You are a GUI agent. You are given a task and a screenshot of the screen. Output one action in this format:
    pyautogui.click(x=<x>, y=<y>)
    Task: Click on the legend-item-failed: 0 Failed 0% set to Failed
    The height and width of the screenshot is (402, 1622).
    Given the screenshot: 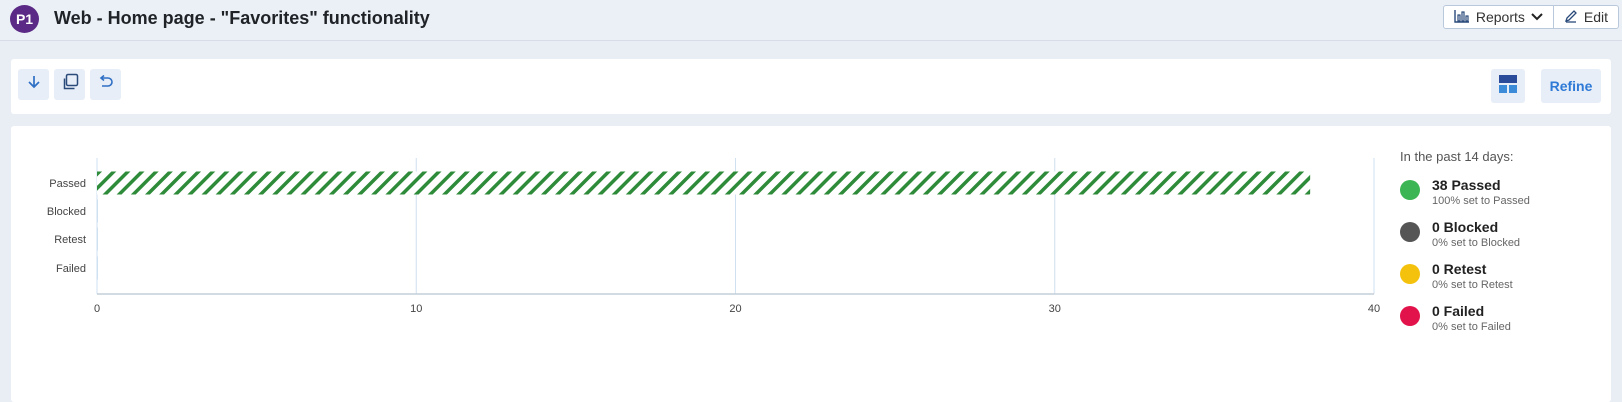 What is the action you would take?
    pyautogui.click(x=1465, y=324)
    